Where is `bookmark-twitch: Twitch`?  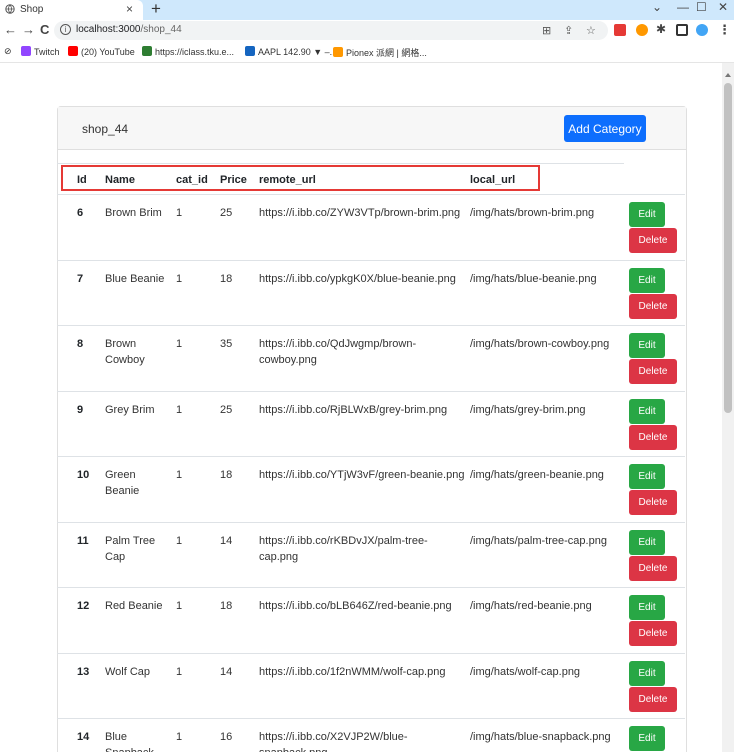
bookmark-twitch: Twitch is located at coordinates (40, 51).